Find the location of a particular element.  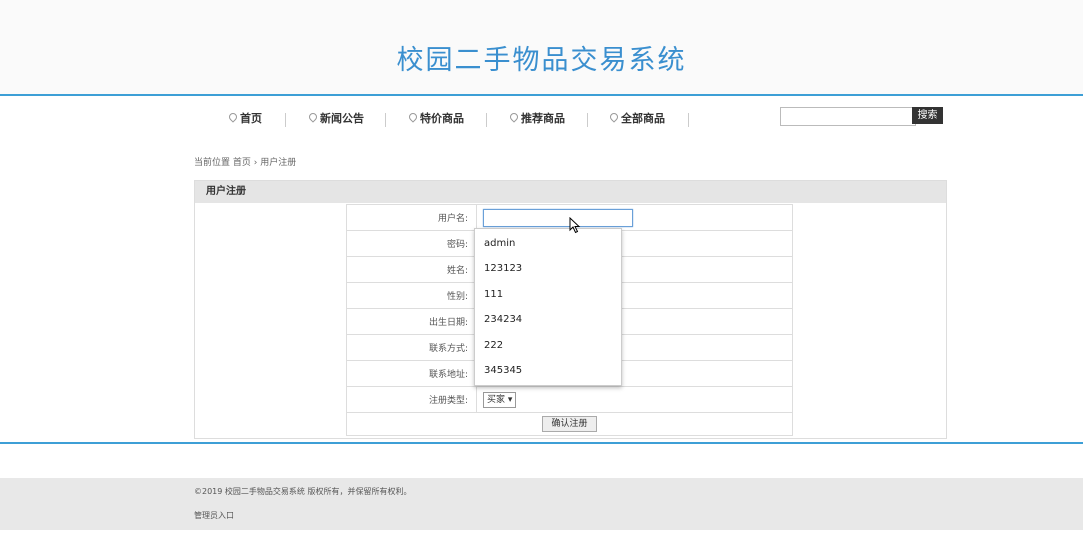

autocomplete-item: 111 is located at coordinates (548, 294).